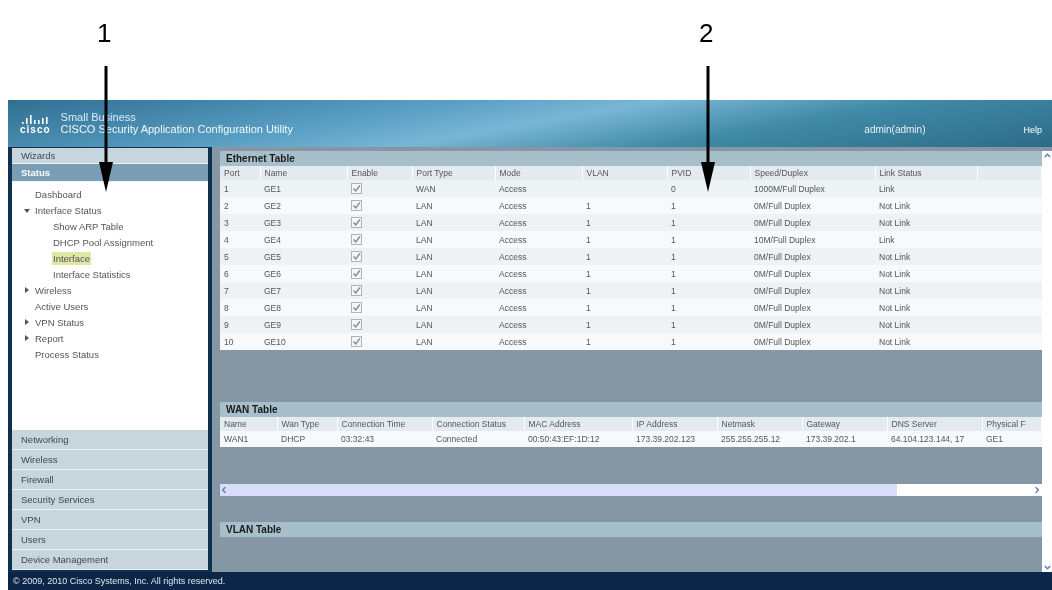 The image size is (1052, 590). What do you see at coordinates (934, 439) in the screenshot?
I see `table-cell: 64.104.123.144, 17` at bounding box center [934, 439].